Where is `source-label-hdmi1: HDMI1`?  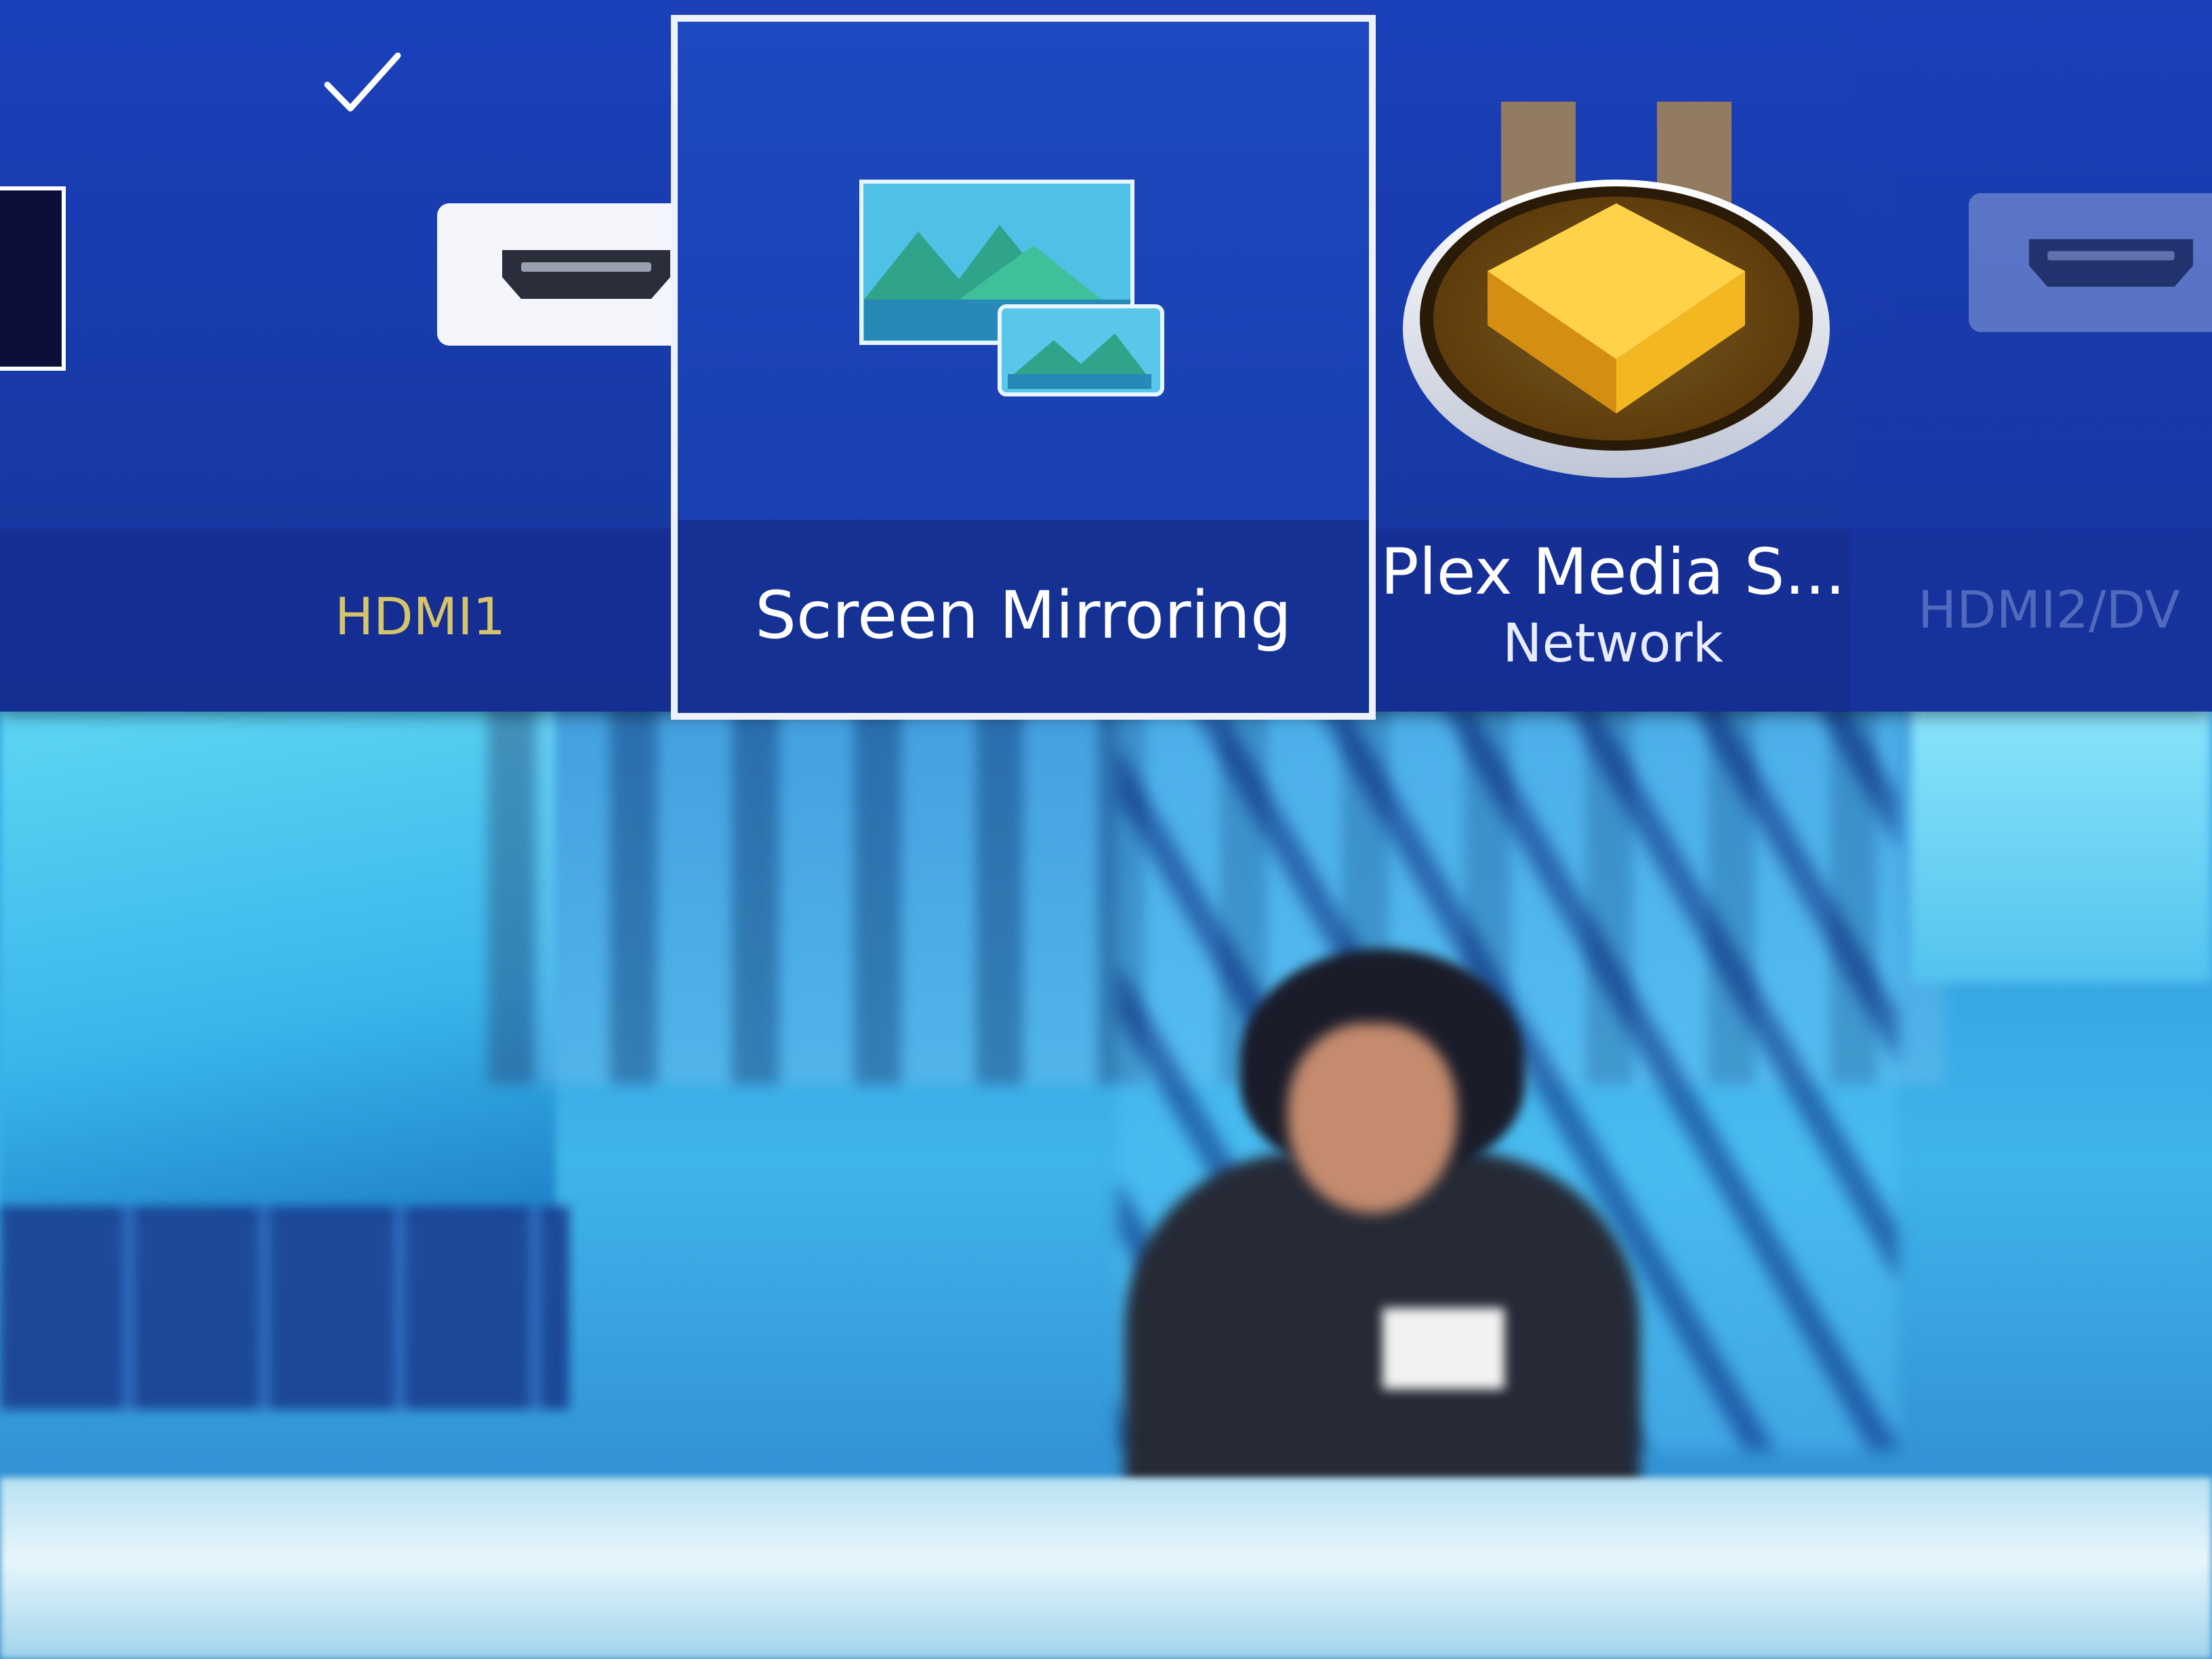 source-label-hdmi1: HDMI1 is located at coordinates (420, 616).